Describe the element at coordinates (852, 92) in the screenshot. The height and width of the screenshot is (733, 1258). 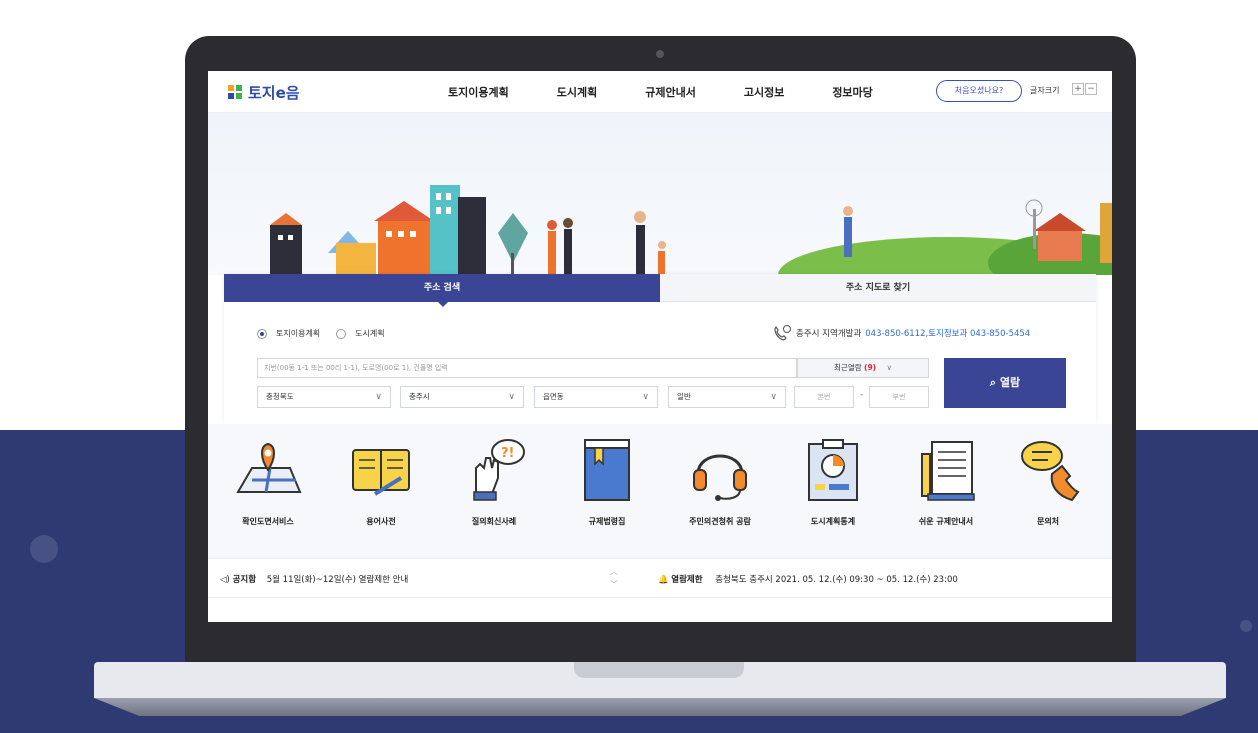
I see `nav-info-plaza: 정보마당` at that location.